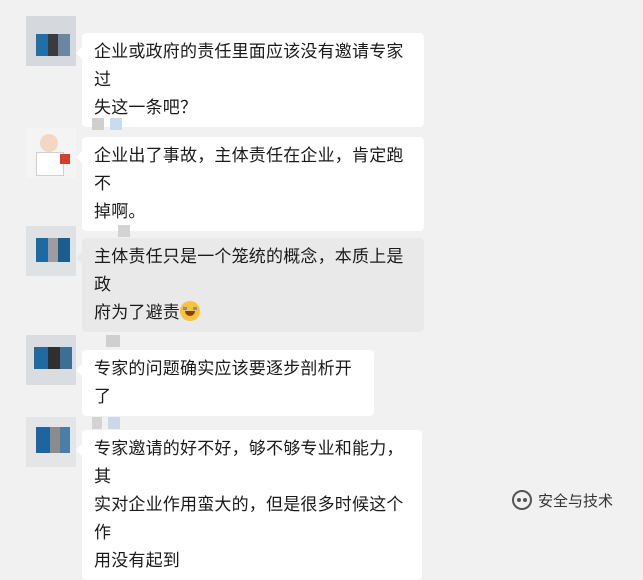 This screenshot has height=580, width=643. What do you see at coordinates (249, 463) in the screenshot?
I see `message-line: 专家邀请的好不好，够不够专业和能力，其` at bounding box center [249, 463].